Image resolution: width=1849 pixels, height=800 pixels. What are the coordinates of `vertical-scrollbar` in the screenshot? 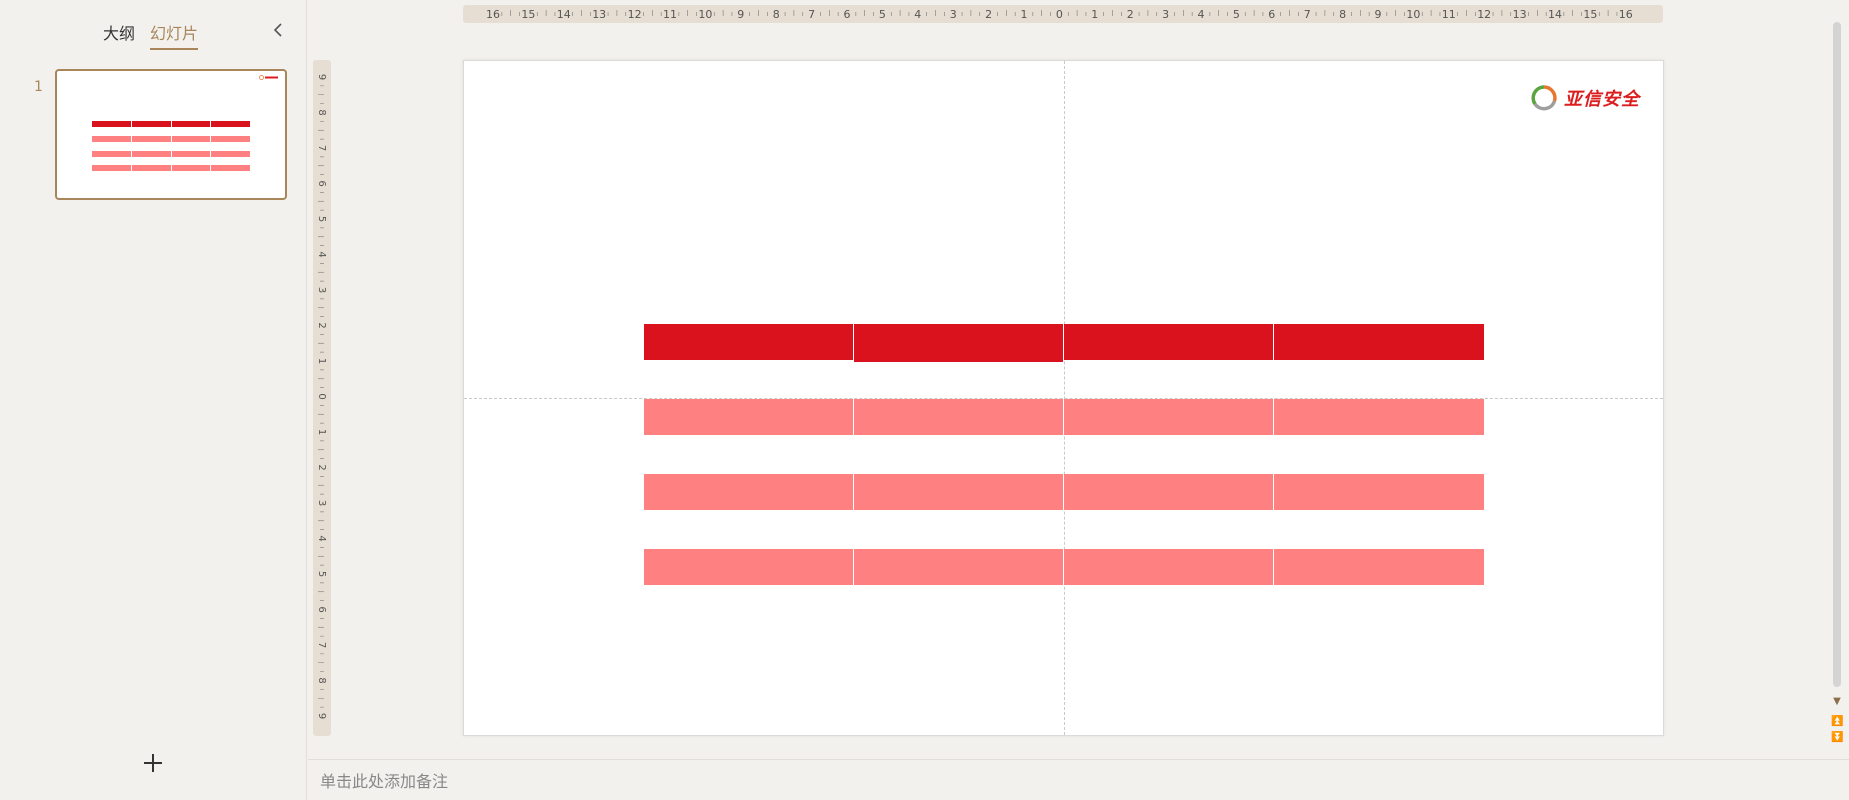 It's located at (1837, 354).